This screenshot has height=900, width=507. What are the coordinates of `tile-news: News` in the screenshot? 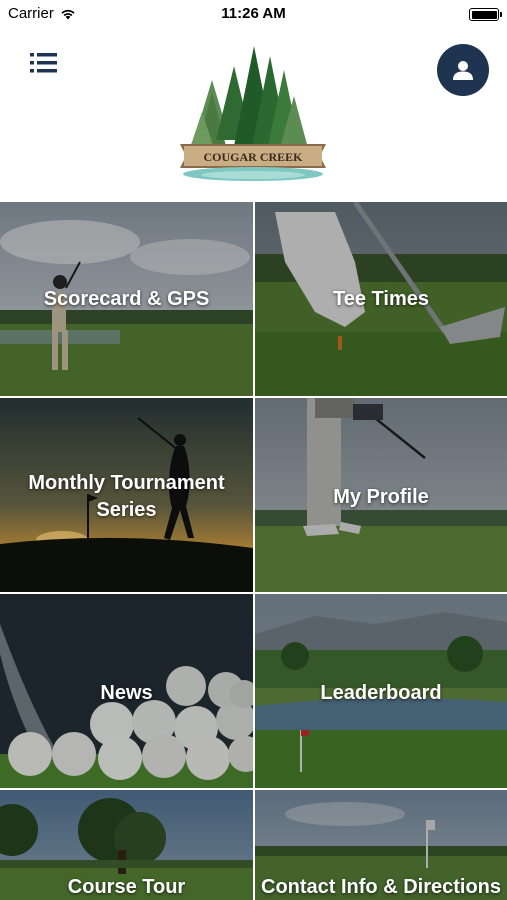 It's located at (126, 691).